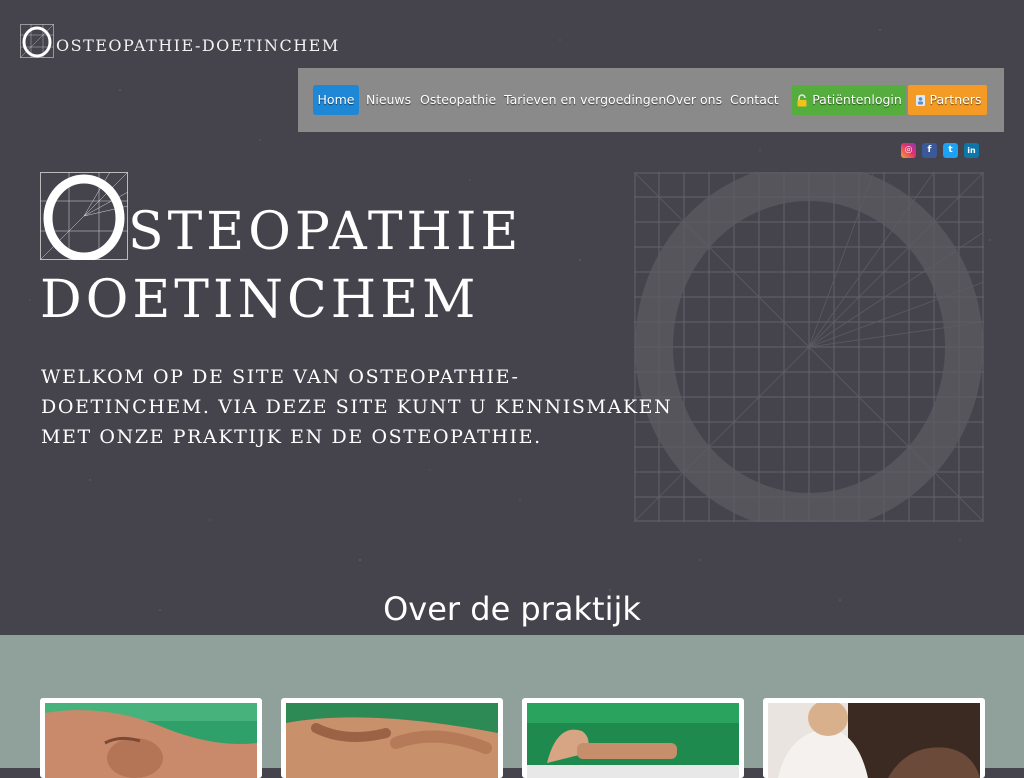  I want to click on patient-login-button: Patiëntenlogin, so click(849, 100).